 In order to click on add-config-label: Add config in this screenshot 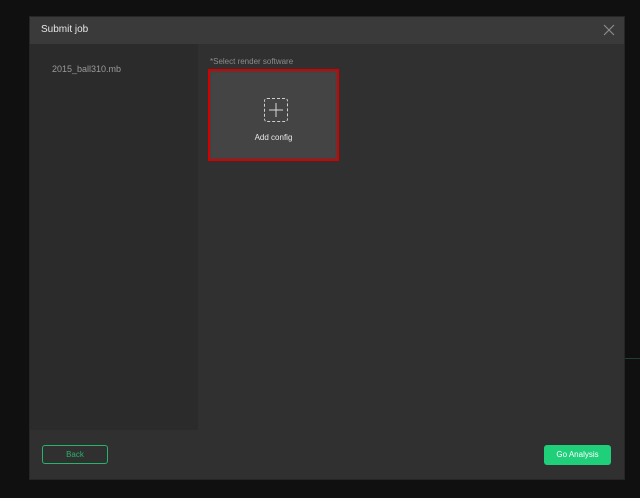, I will do `click(273, 137)`.